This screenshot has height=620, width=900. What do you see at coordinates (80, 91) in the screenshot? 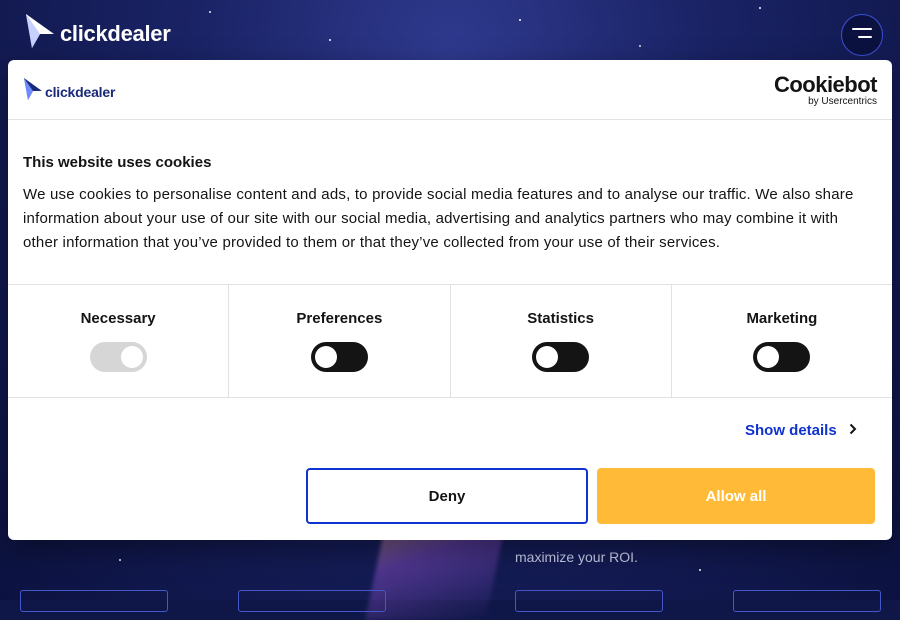
I see `dialog-logo-text: clickdealer` at bounding box center [80, 91].